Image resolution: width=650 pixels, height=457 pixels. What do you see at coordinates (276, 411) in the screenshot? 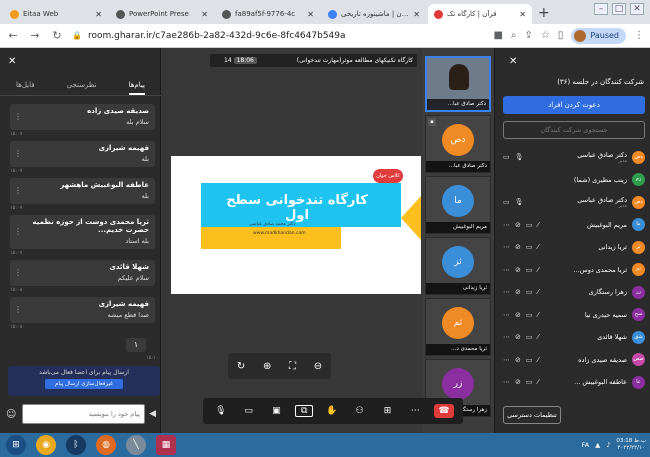
I see `screen-share-icon: ▣` at bounding box center [276, 411].